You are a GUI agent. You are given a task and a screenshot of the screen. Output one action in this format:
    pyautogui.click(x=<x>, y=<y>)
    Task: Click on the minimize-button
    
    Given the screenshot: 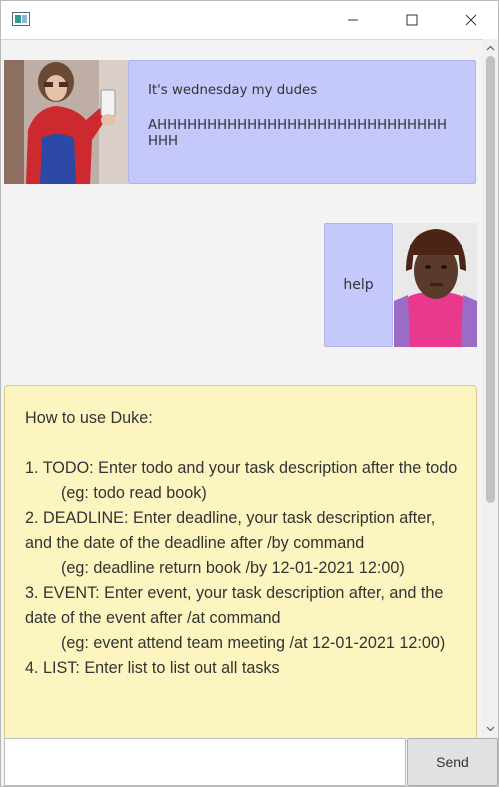 What is the action you would take?
    pyautogui.click(x=353, y=20)
    